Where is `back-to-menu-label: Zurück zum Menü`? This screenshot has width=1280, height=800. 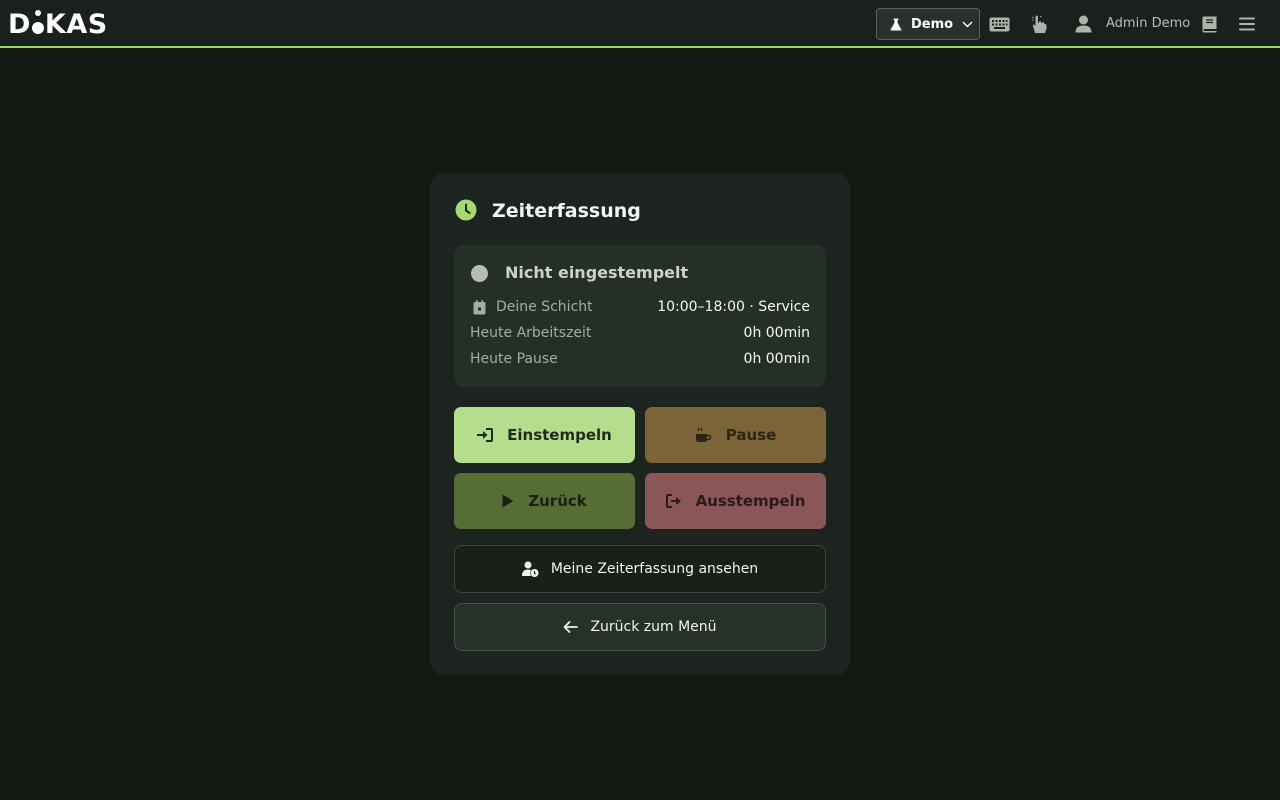 back-to-menu-label: Zurück zum Menü is located at coordinates (653, 627).